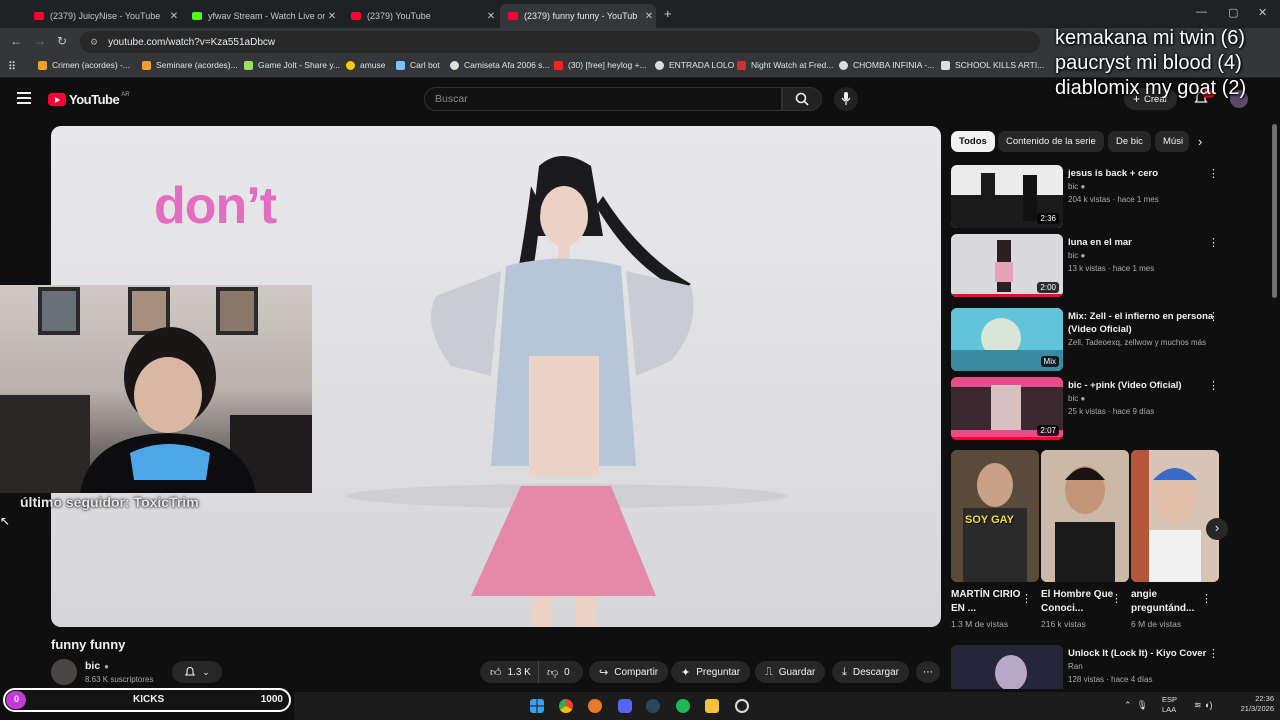  What do you see at coordinates (1007, 265) in the screenshot?
I see `video-thumbnail: 2:00` at bounding box center [1007, 265].